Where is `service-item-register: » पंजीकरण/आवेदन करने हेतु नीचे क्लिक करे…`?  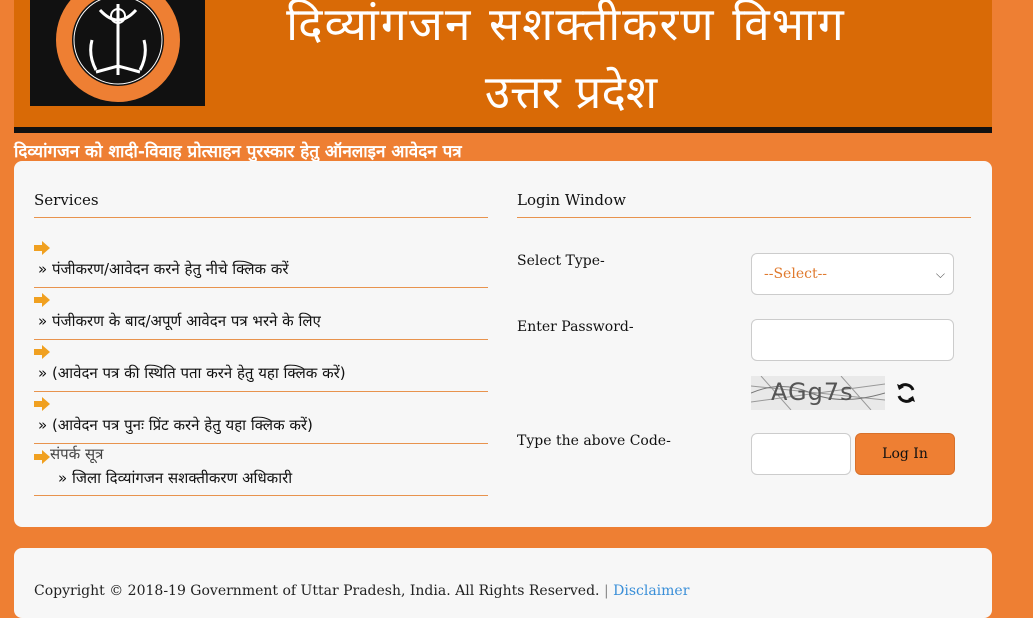
service-item-register: » पंजीकरण/आवेदन करने हेतु नीचे क्लिक करे… is located at coordinates (261, 261).